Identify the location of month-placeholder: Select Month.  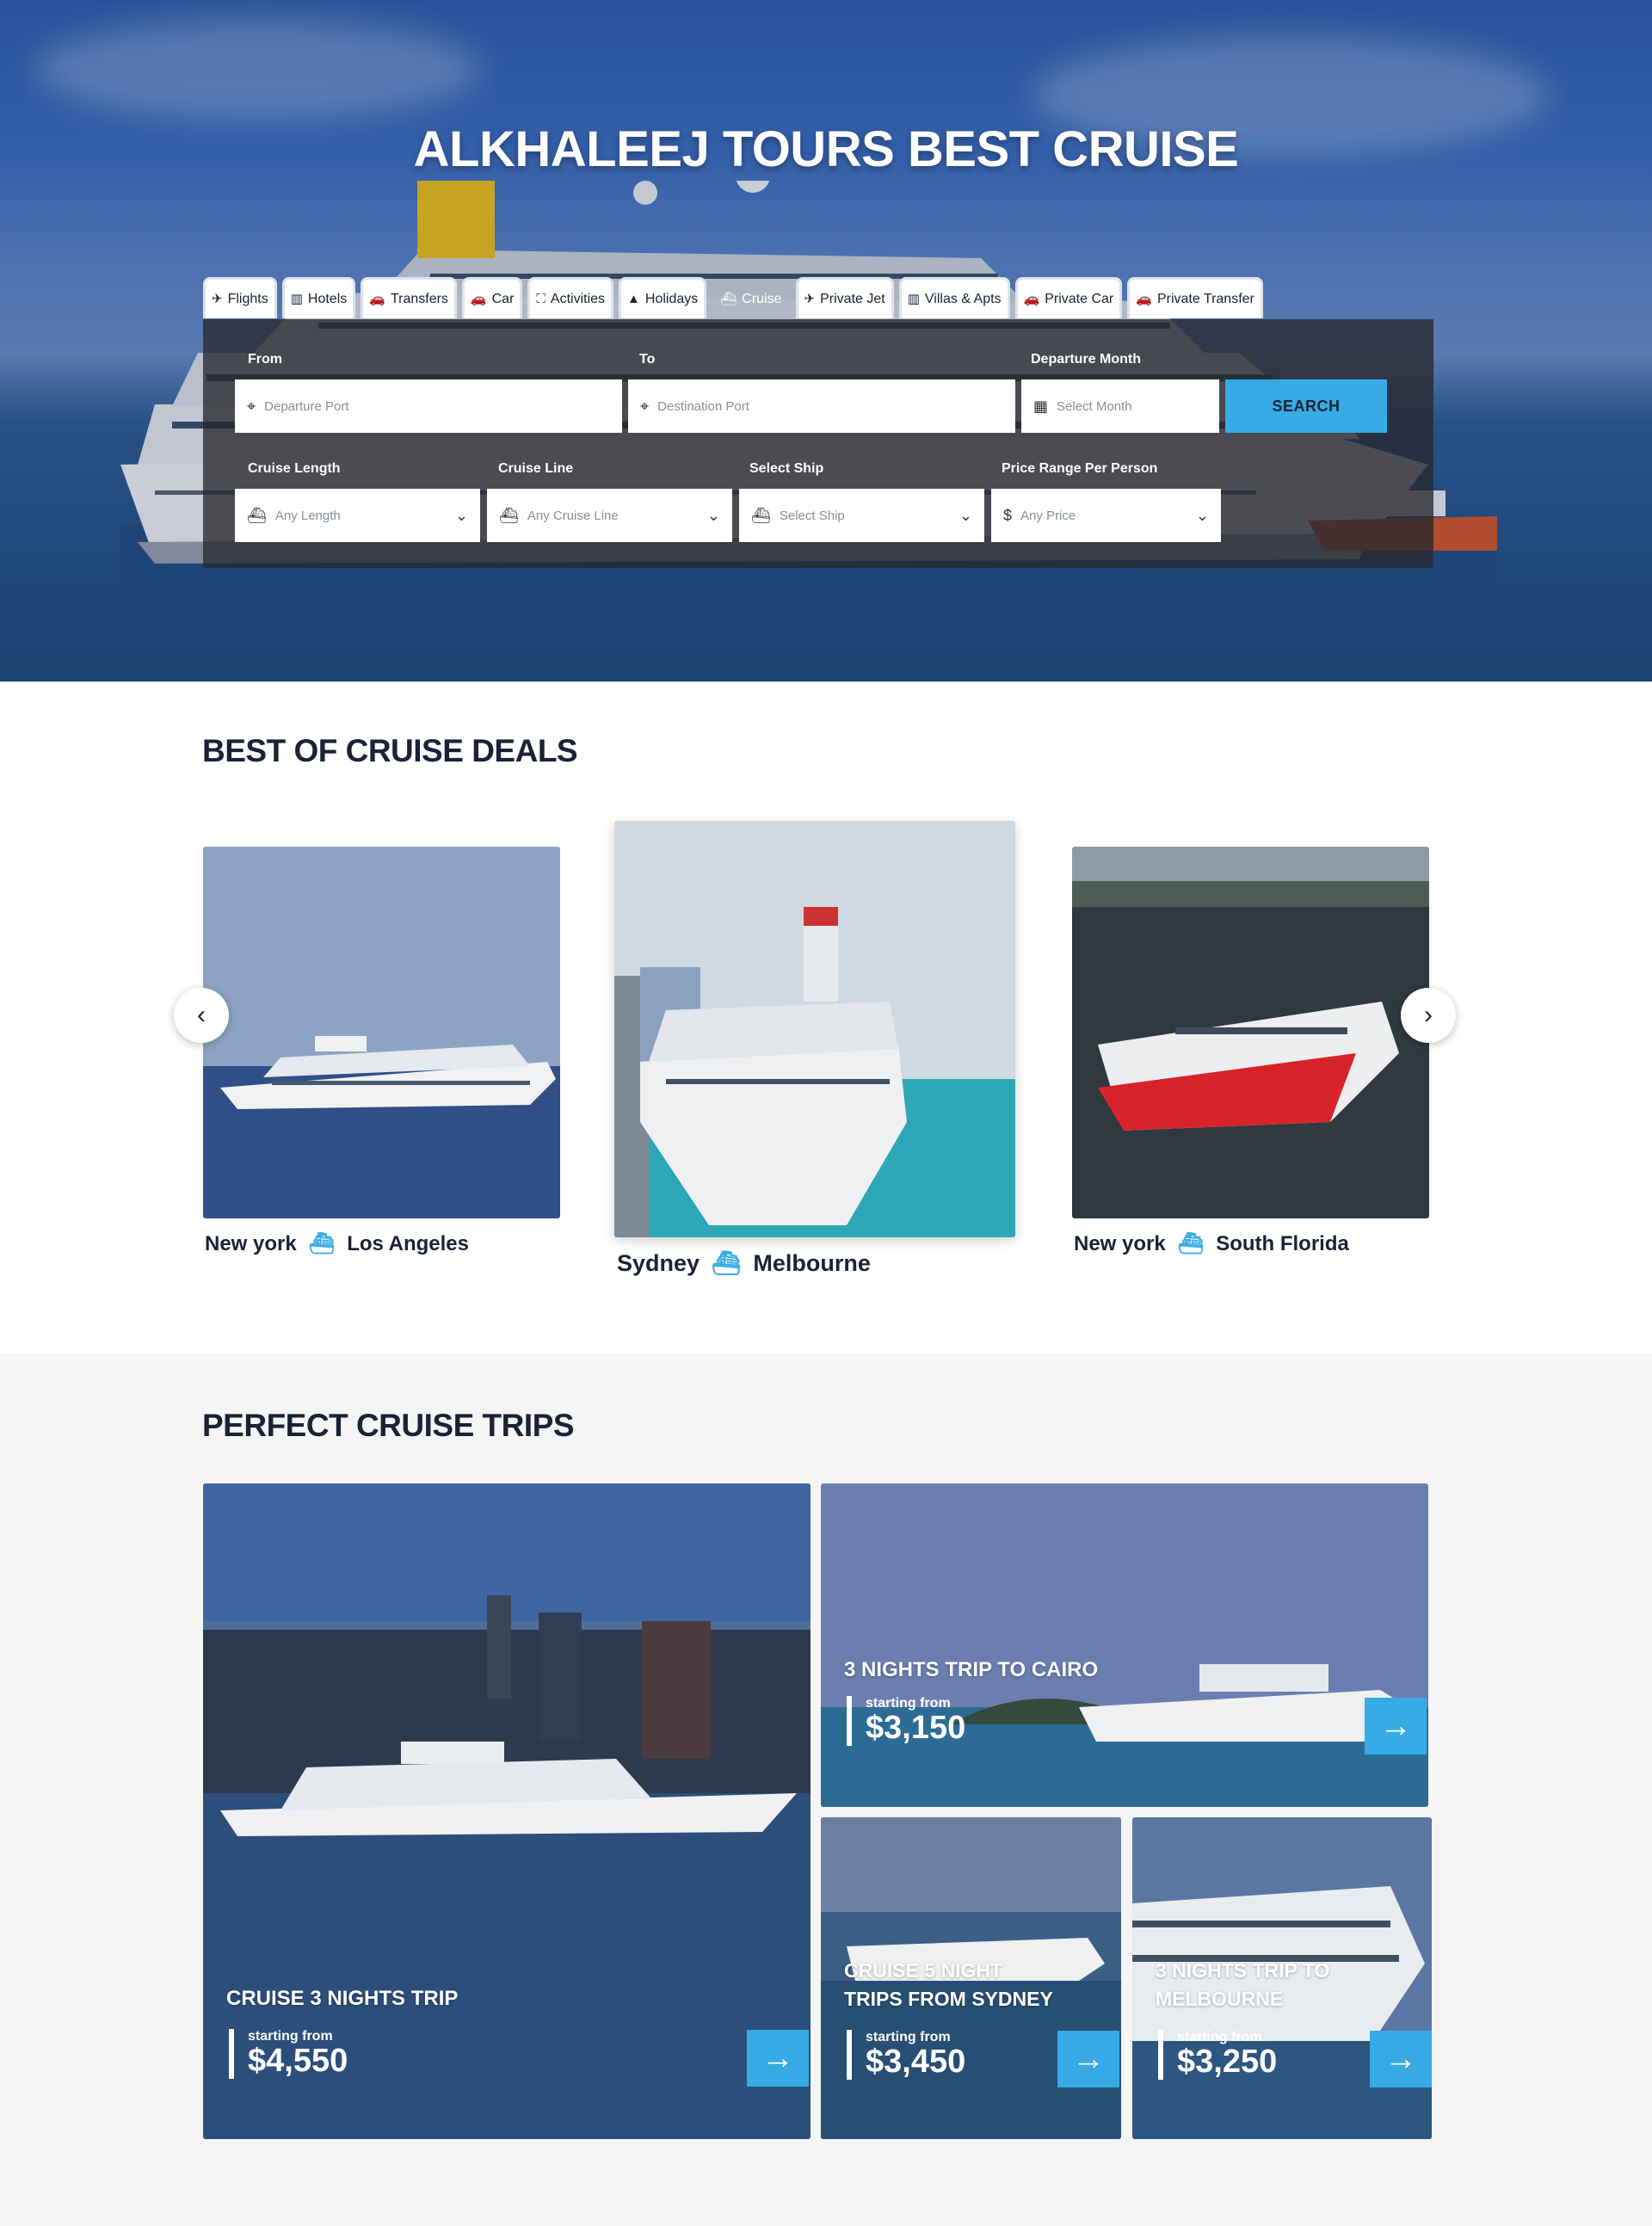
(1094, 406).